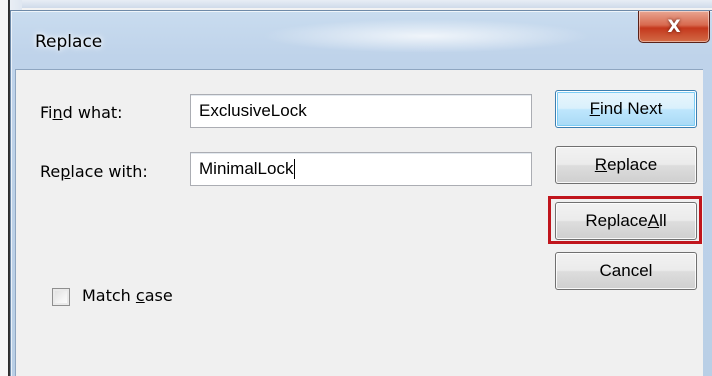 Image resolution: width=712 pixels, height=376 pixels. What do you see at coordinates (361, 169) in the screenshot?
I see `replace-with-input: MinimalLock` at bounding box center [361, 169].